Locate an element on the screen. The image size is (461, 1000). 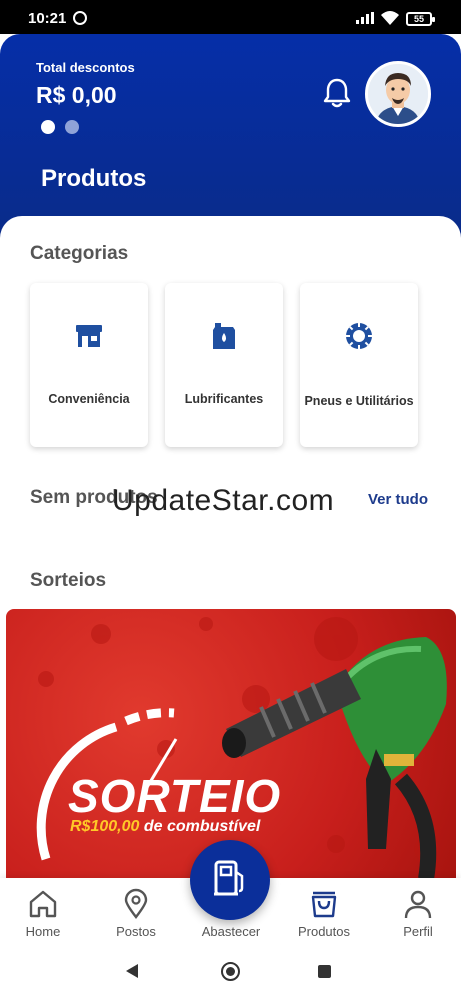
recent-apps-icon is located at coordinates (324, 971).